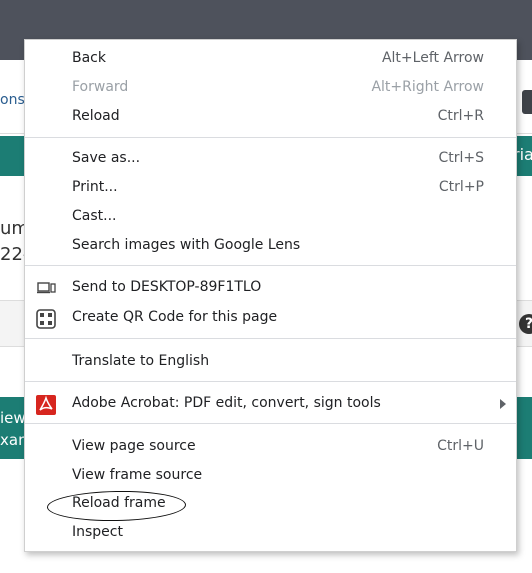  What do you see at coordinates (270, 447) in the screenshot?
I see `menu-item-view-page-source: View page source Ctrl+U` at bounding box center [270, 447].